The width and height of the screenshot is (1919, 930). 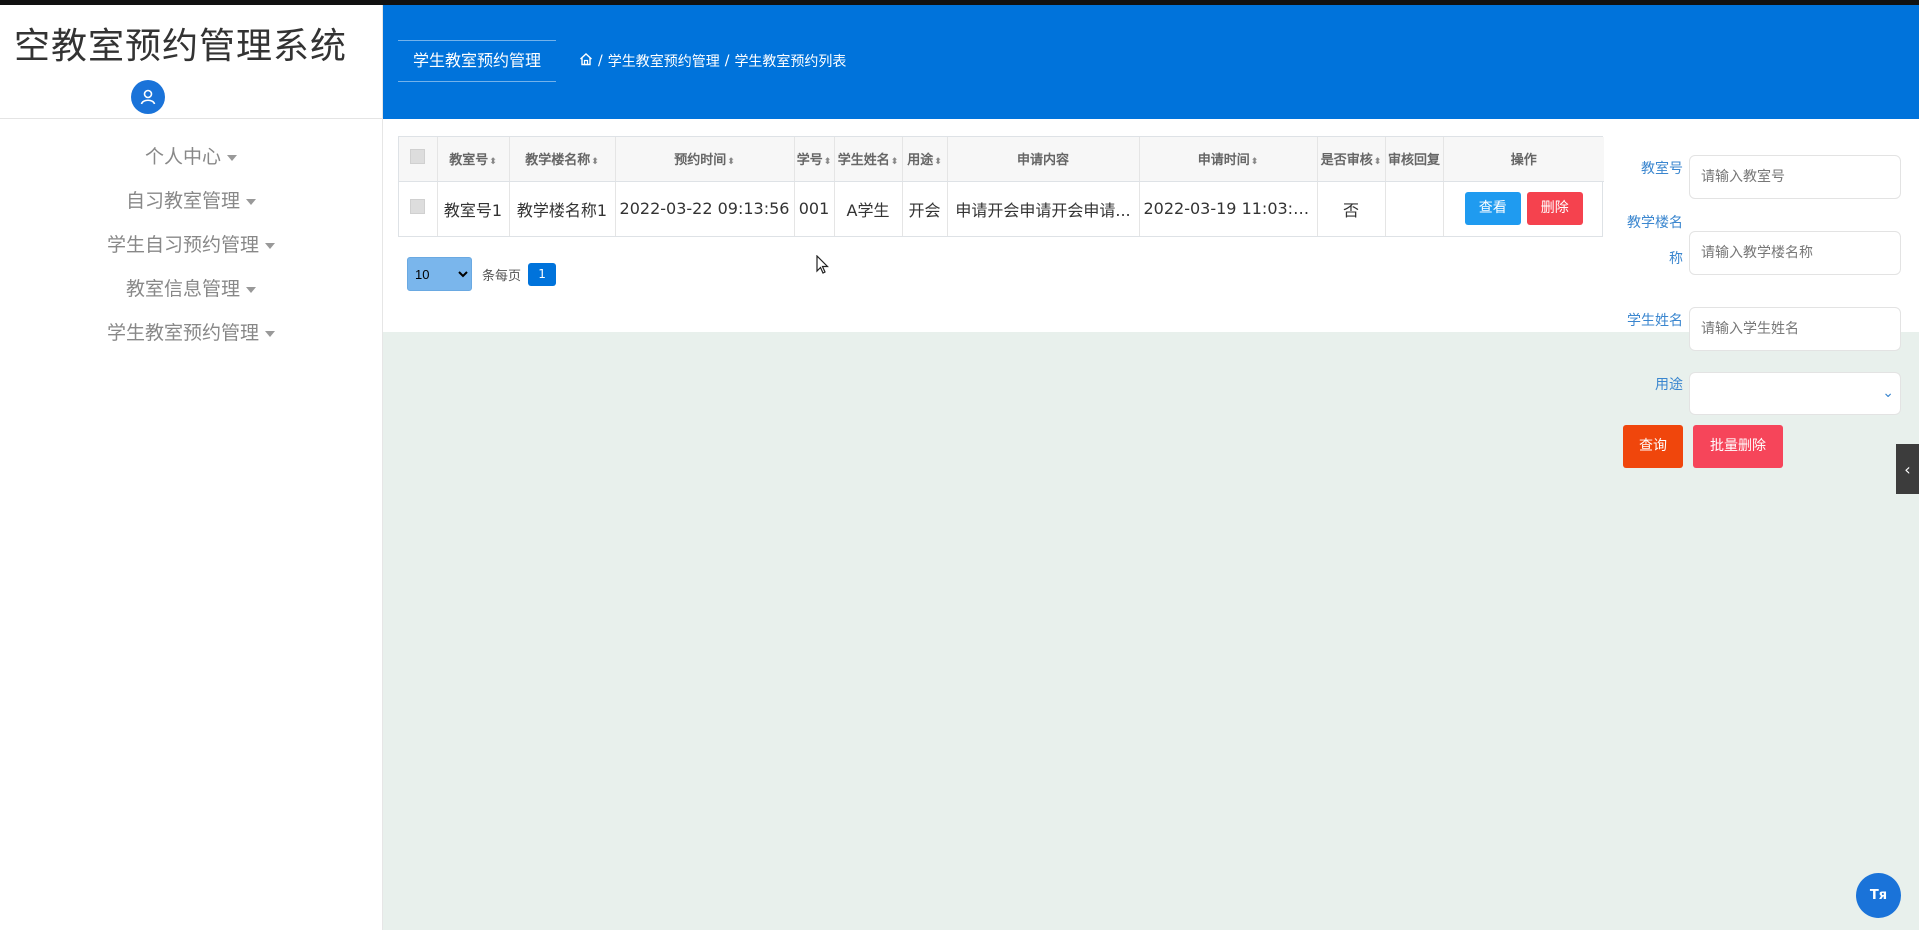 What do you see at coordinates (822, 264) in the screenshot?
I see `mouse-cursor-icon` at bounding box center [822, 264].